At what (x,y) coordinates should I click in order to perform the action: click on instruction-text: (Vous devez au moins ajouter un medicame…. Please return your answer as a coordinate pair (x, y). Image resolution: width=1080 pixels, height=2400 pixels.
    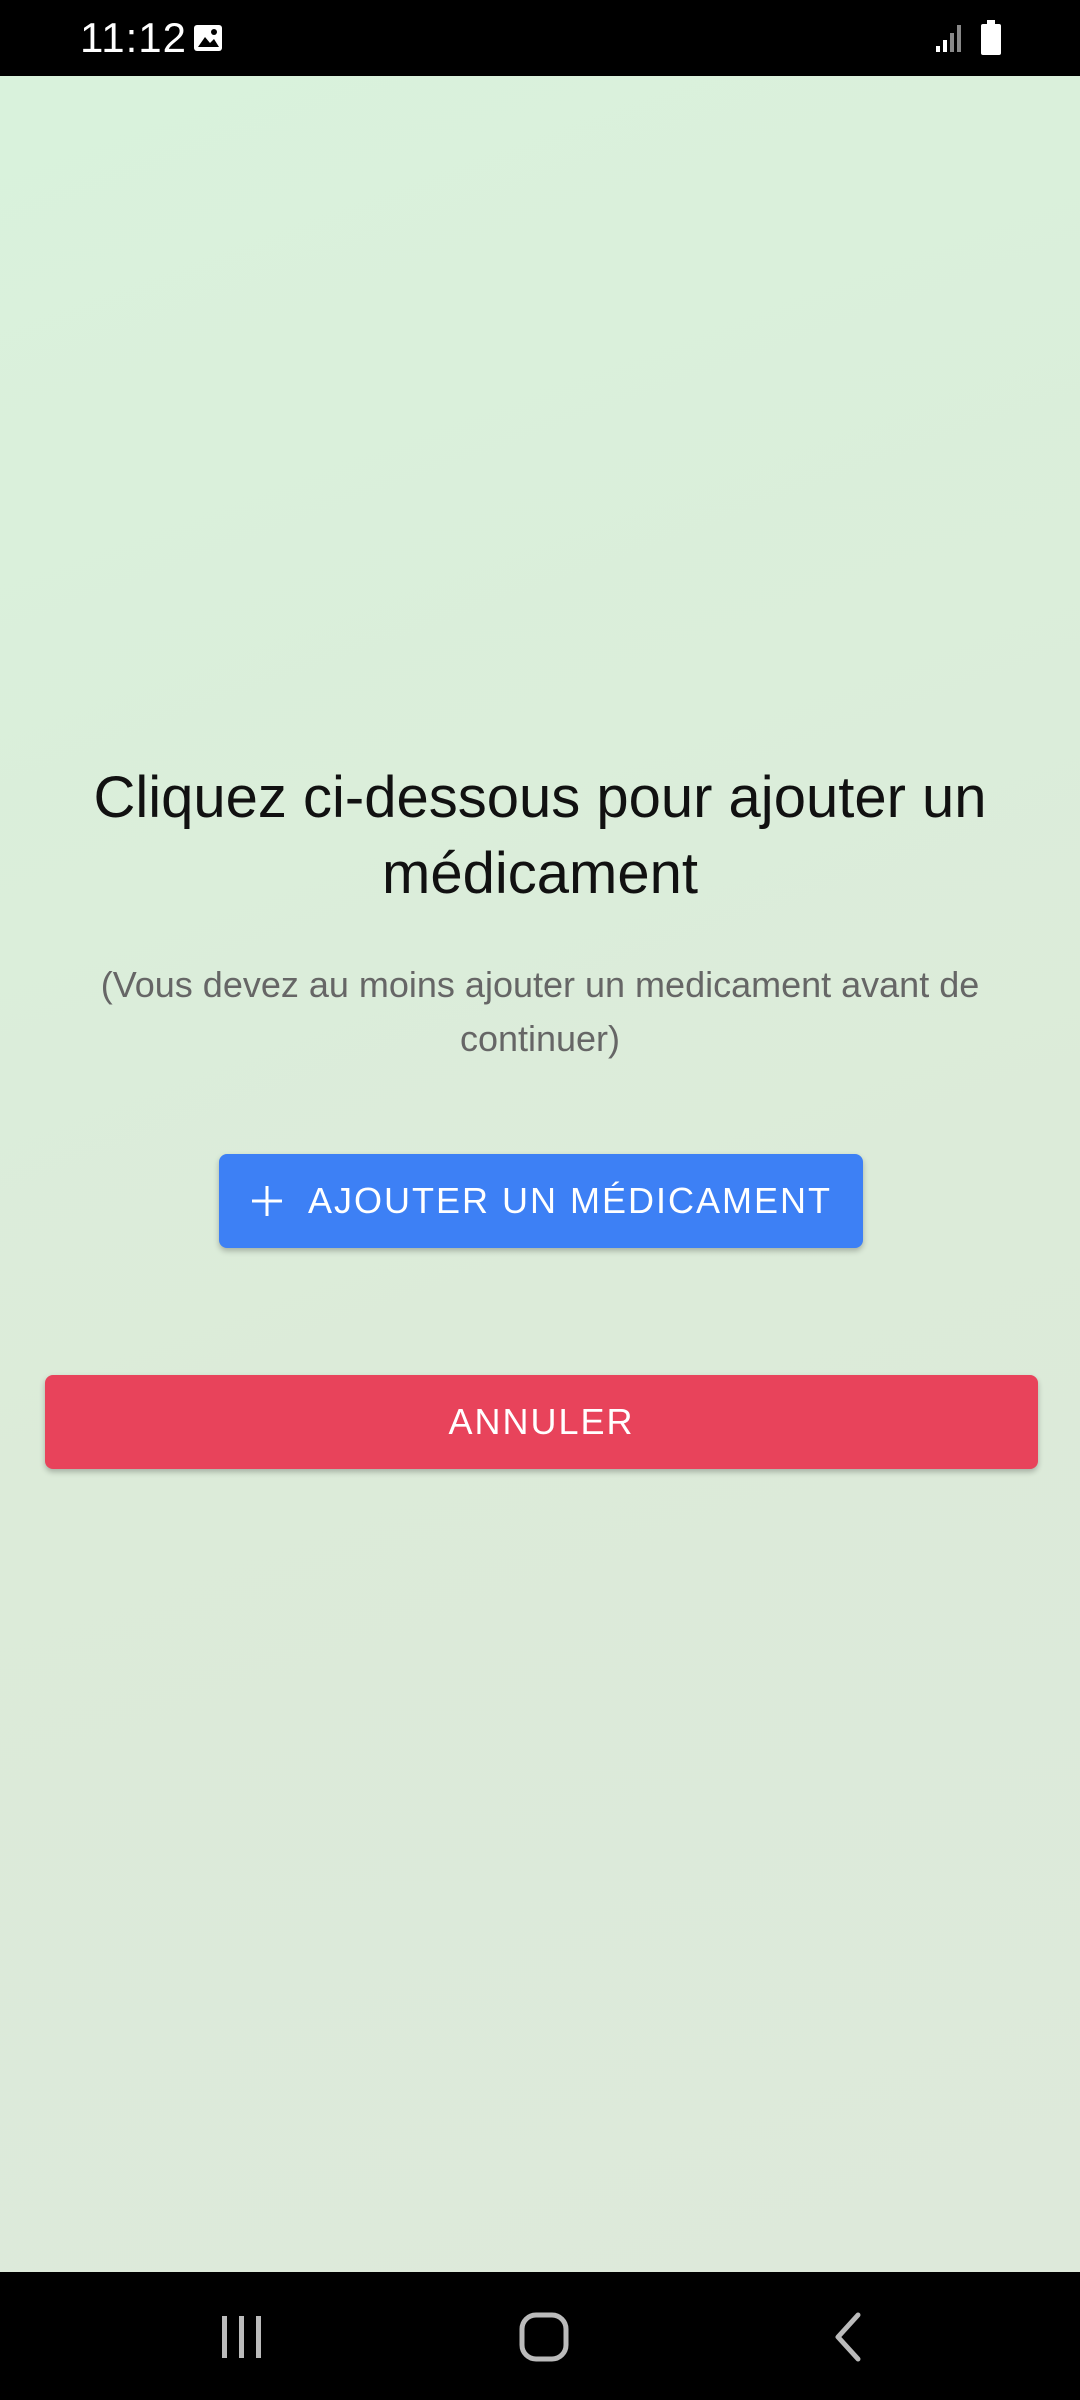
    Looking at the image, I should click on (540, 1011).